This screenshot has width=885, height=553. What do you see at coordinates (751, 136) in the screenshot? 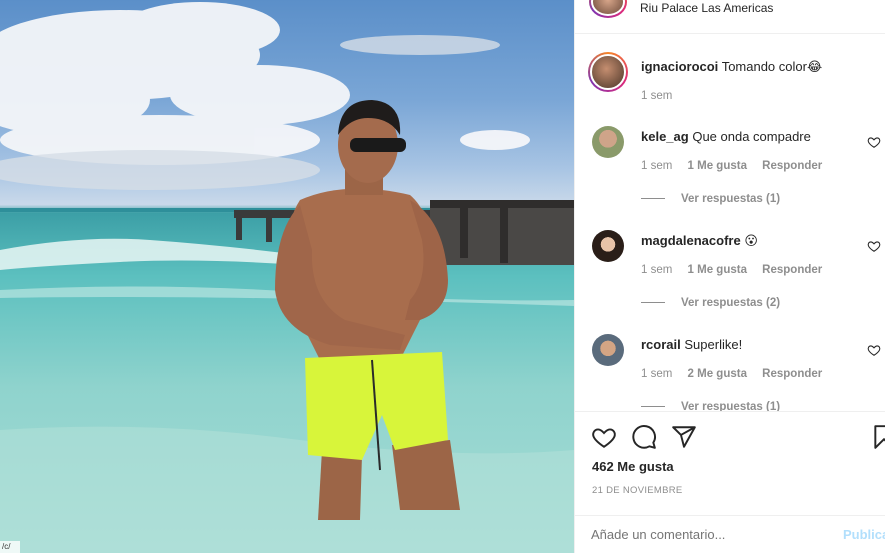
I see `comment-body: Que onda compadre` at bounding box center [751, 136].